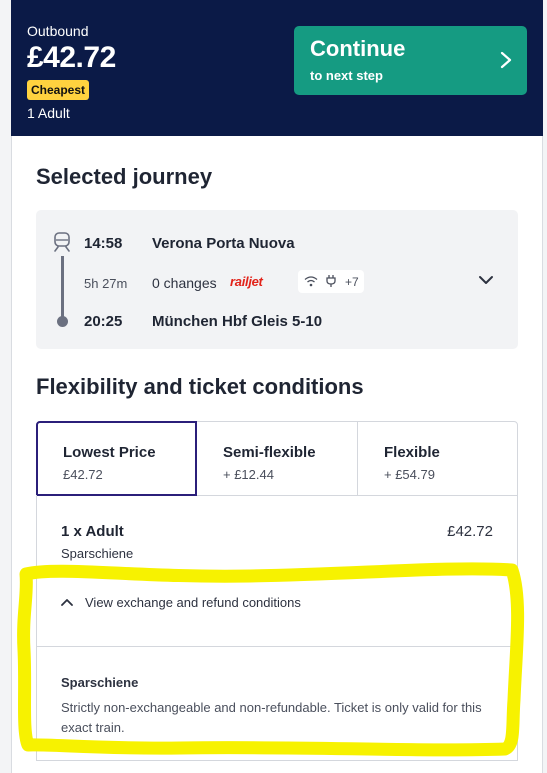 The height and width of the screenshot is (773, 547). What do you see at coordinates (237, 321) in the screenshot?
I see `arrival-station: München Hbf Gleis 5-10` at bounding box center [237, 321].